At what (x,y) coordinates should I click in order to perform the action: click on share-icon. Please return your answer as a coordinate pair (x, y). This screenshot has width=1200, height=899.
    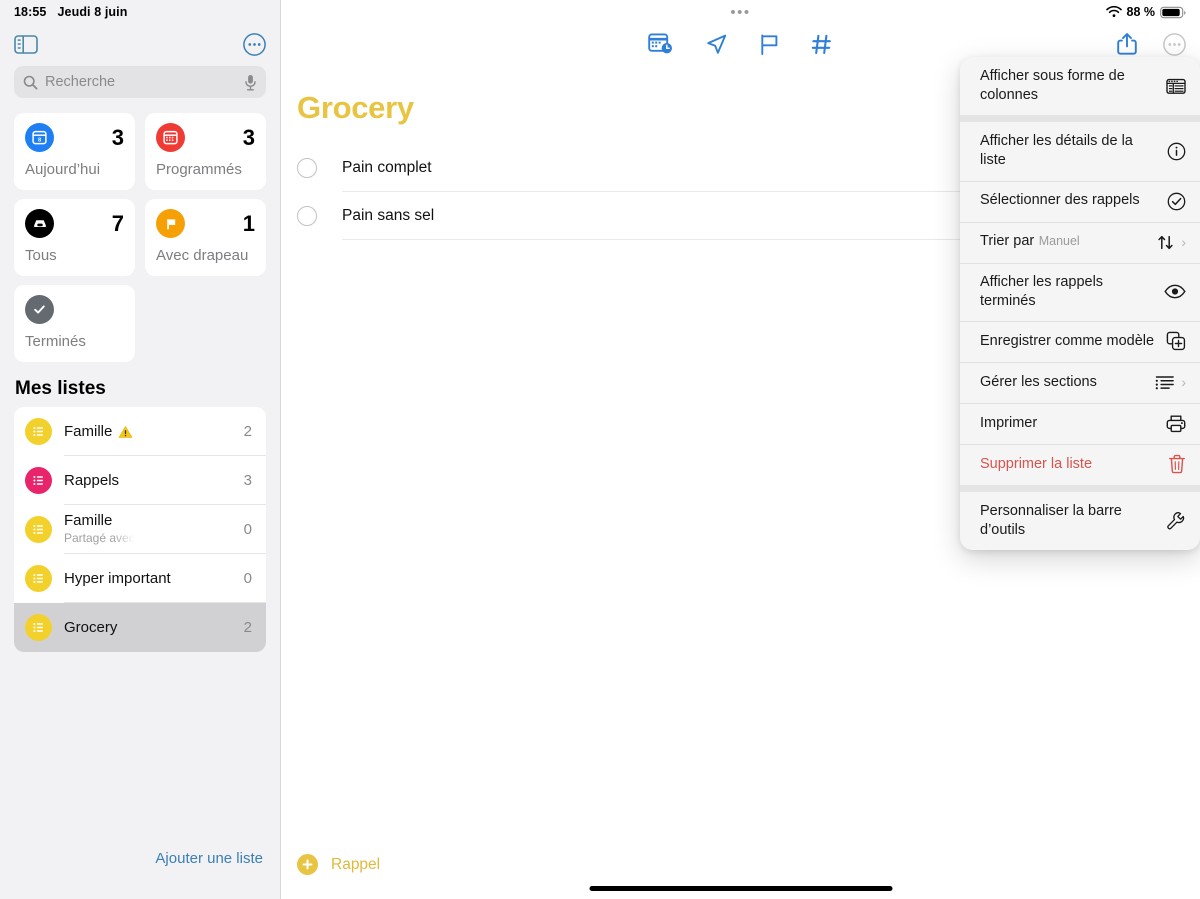
    Looking at the image, I should click on (1127, 44).